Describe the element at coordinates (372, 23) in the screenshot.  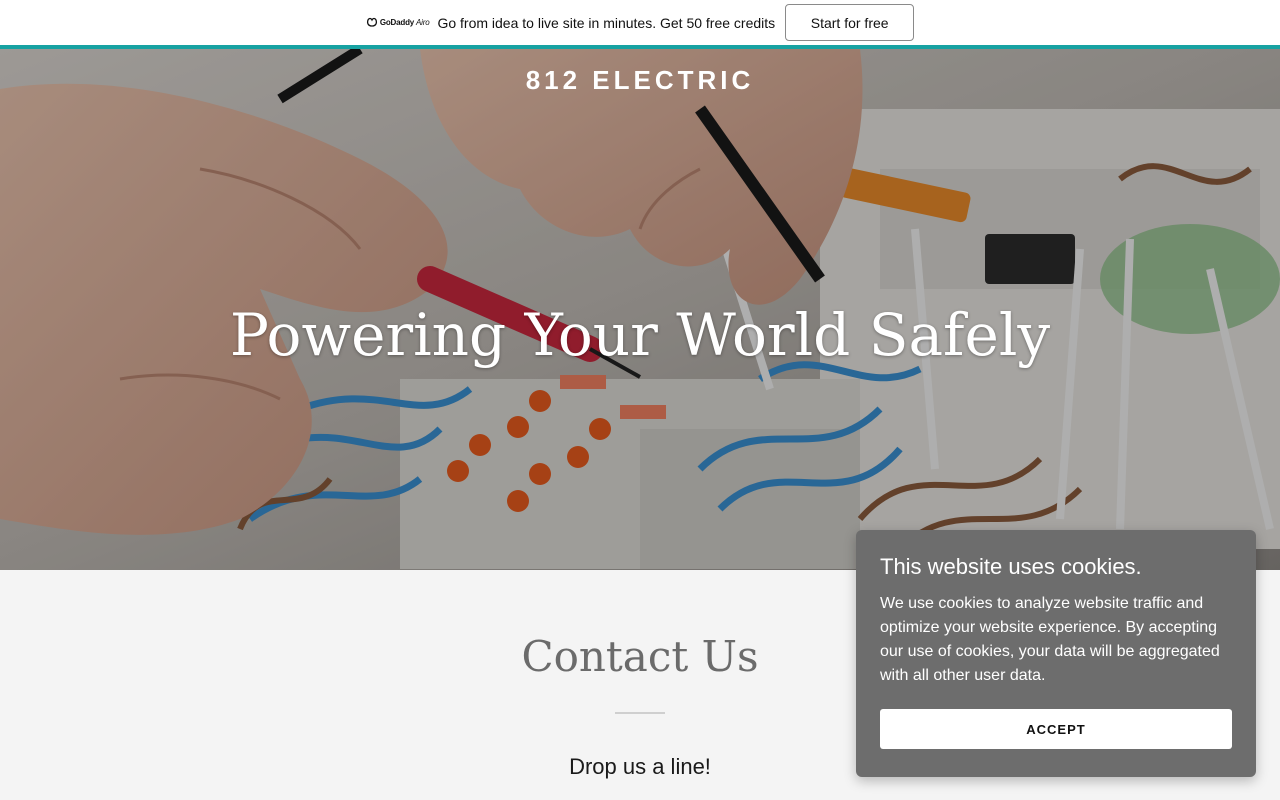
I see `godaddy-icon` at that location.